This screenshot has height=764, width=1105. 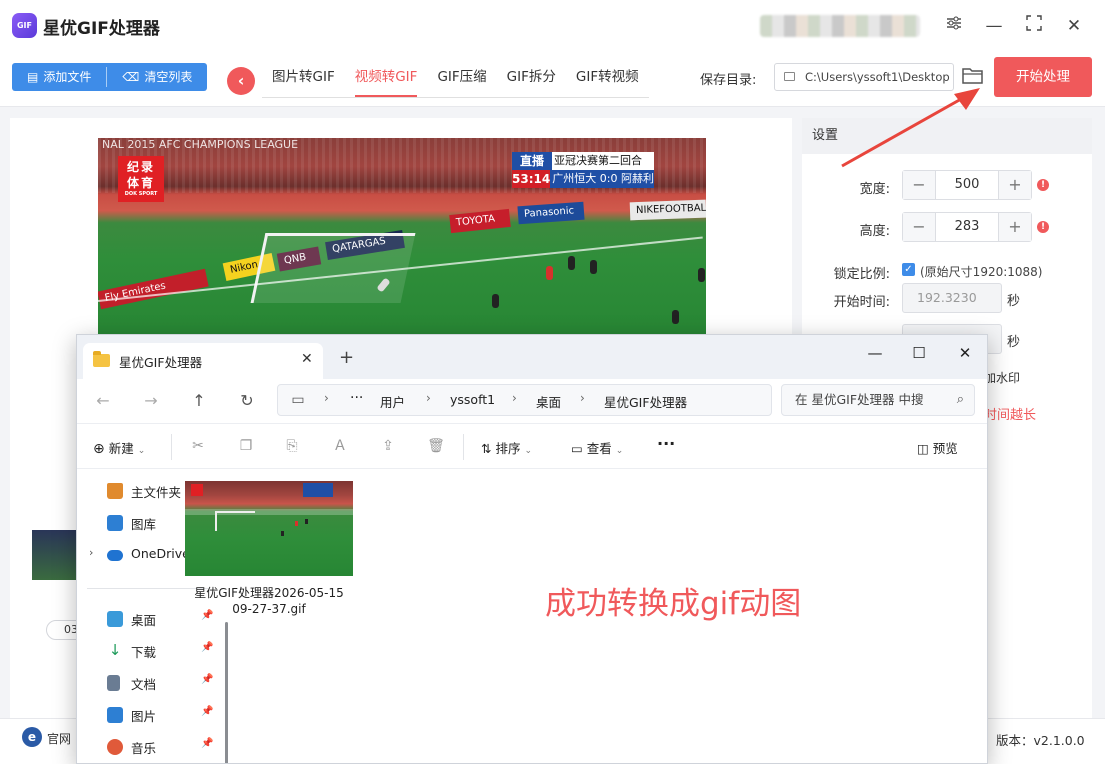 What do you see at coordinates (603, 161) in the screenshot?
I see `match-title: 亚冠决赛第二回合` at bounding box center [603, 161].